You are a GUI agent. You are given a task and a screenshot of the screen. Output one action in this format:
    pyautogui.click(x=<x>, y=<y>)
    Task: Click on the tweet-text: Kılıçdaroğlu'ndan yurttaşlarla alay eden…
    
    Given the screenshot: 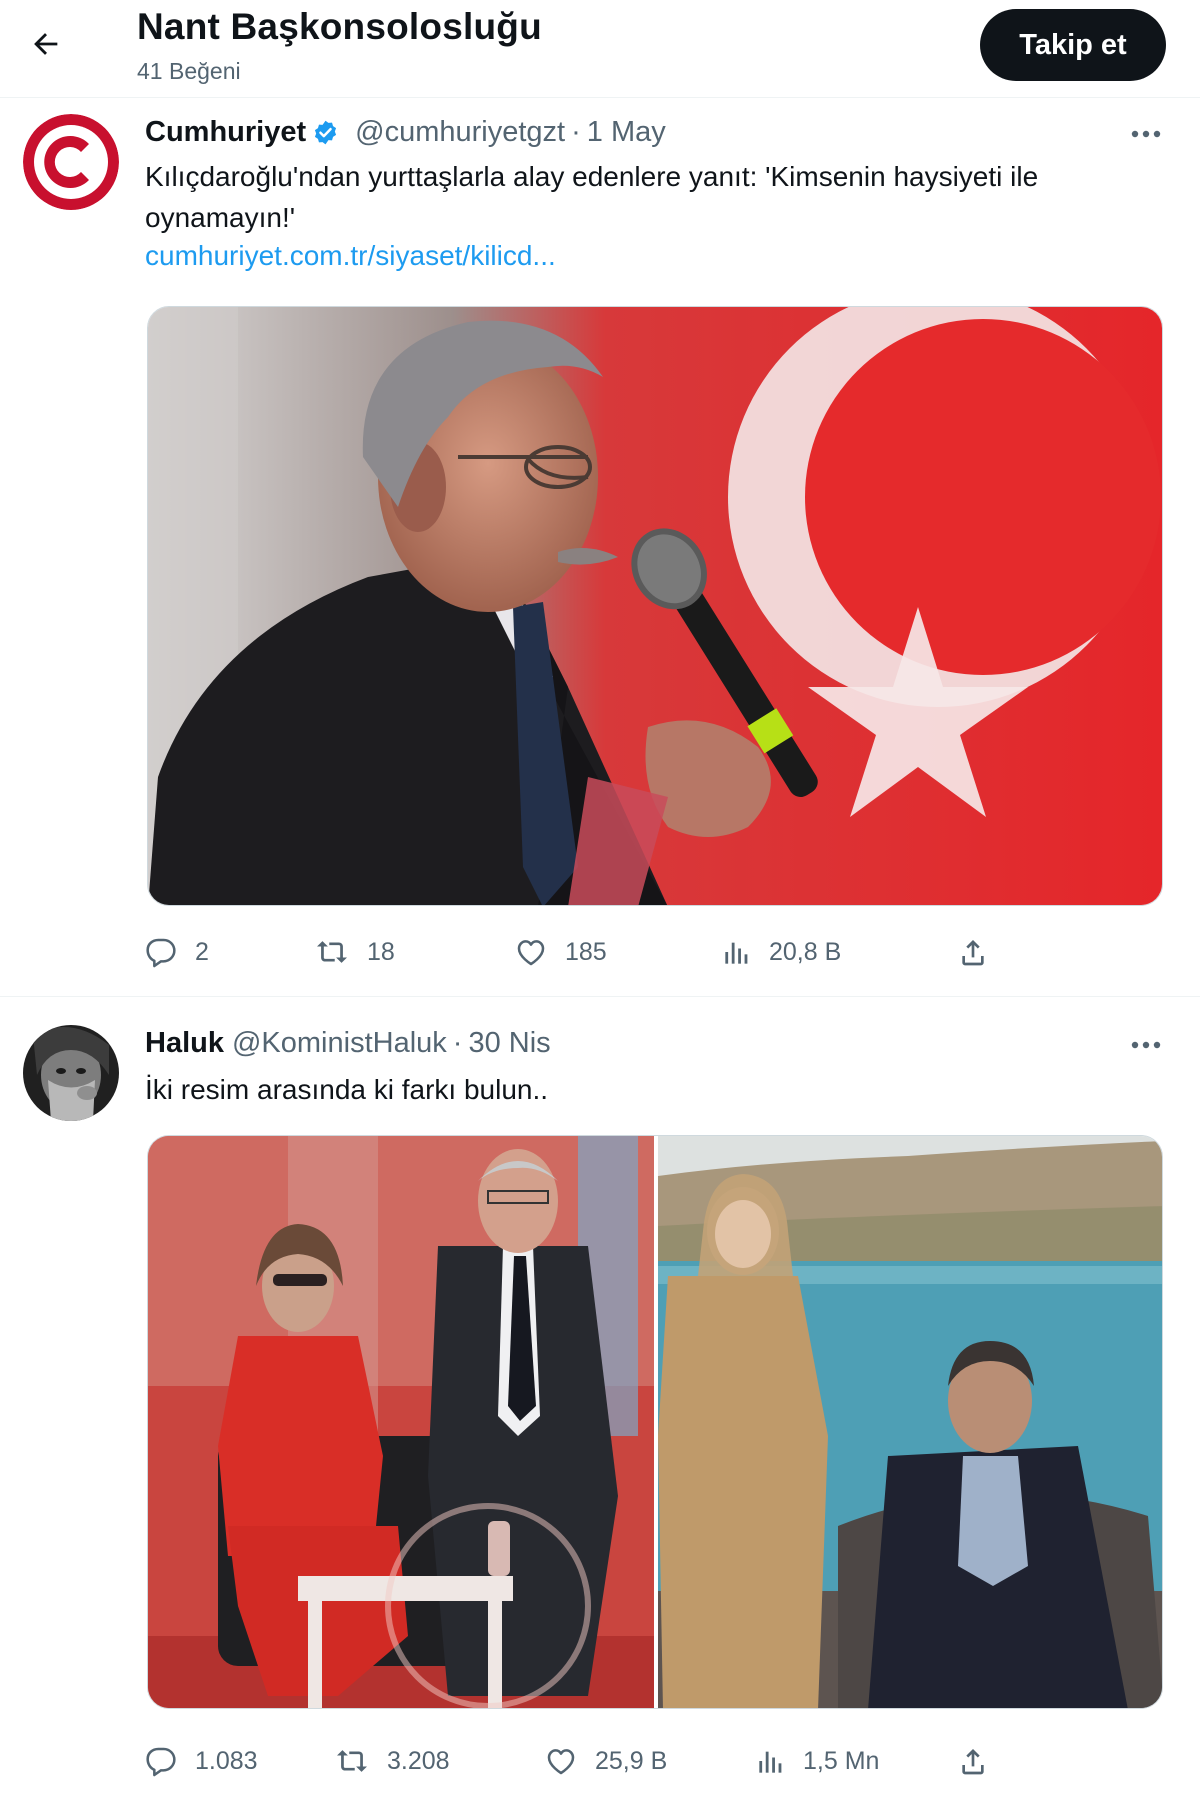 What is the action you would take?
    pyautogui.click(x=592, y=197)
    